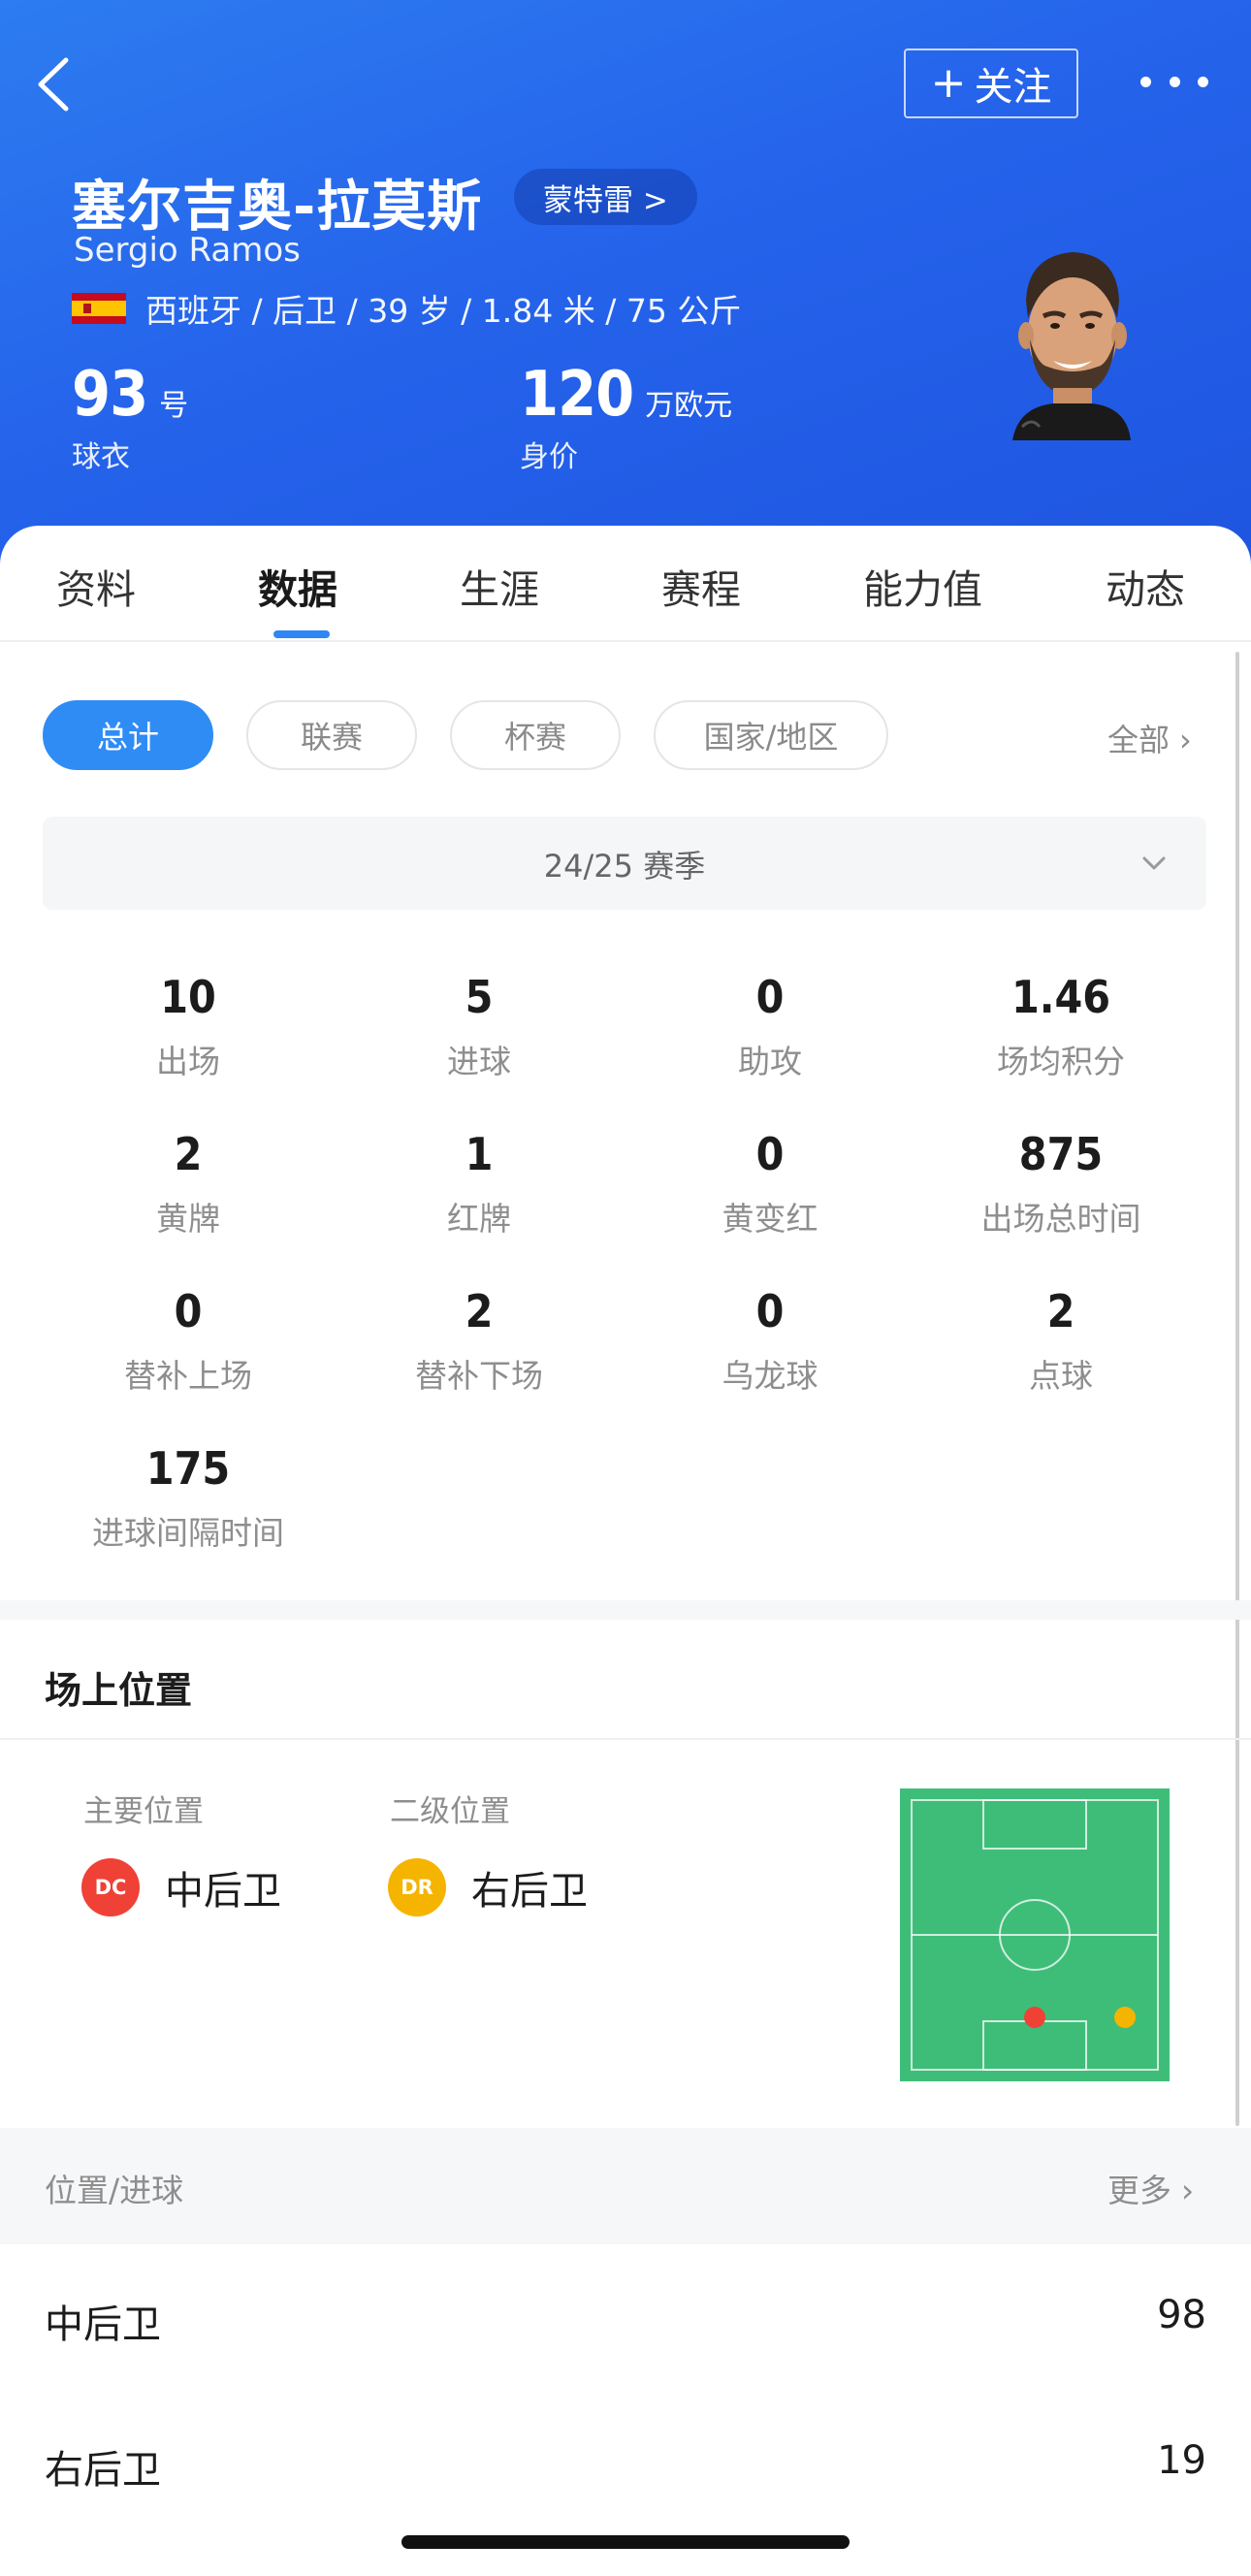 This screenshot has width=1251, height=2576. Describe the element at coordinates (188, 1340) in the screenshot. I see `stat-sub-on: 0 替补上场` at that location.